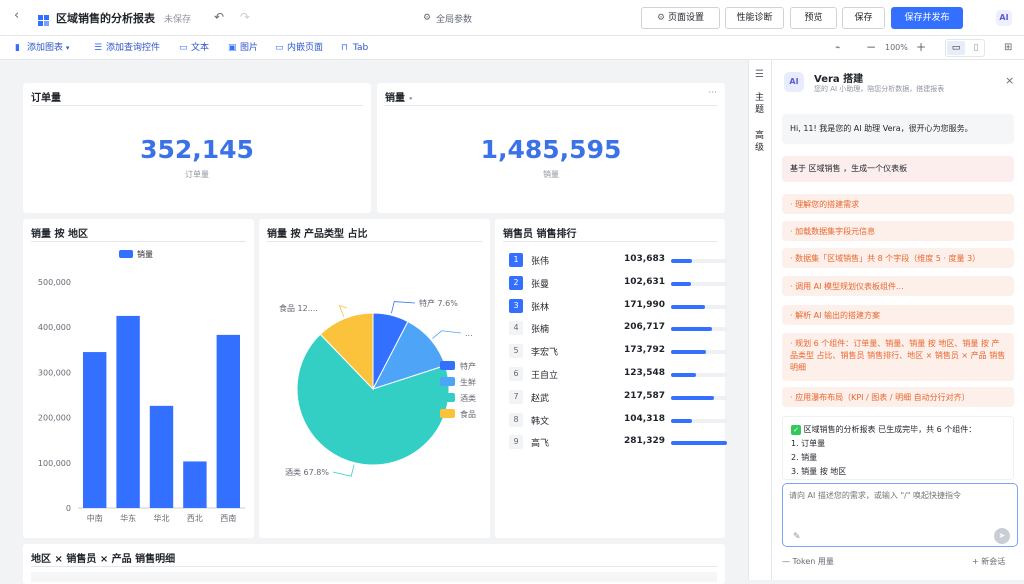  Describe the element at coordinates (618, 351) in the screenshot. I see `ranking-row: 5 李宏飞 173,792` at that location.